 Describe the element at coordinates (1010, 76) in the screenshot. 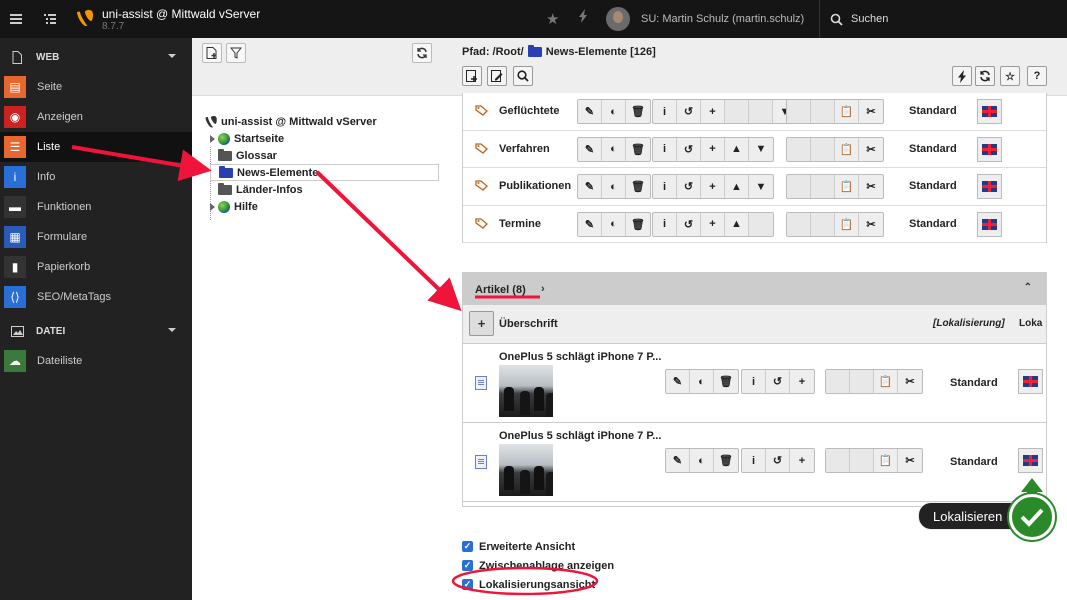

I see `bookmark-button: ☆` at that location.